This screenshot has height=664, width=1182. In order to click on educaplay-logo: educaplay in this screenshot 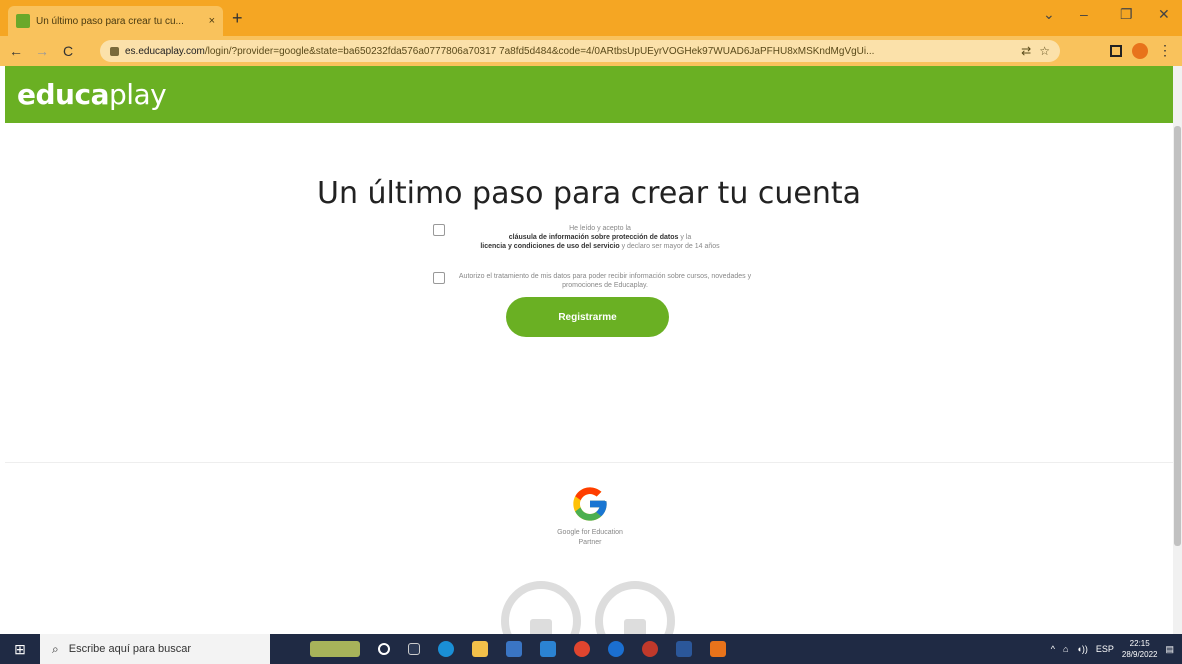, I will do `click(92, 94)`.